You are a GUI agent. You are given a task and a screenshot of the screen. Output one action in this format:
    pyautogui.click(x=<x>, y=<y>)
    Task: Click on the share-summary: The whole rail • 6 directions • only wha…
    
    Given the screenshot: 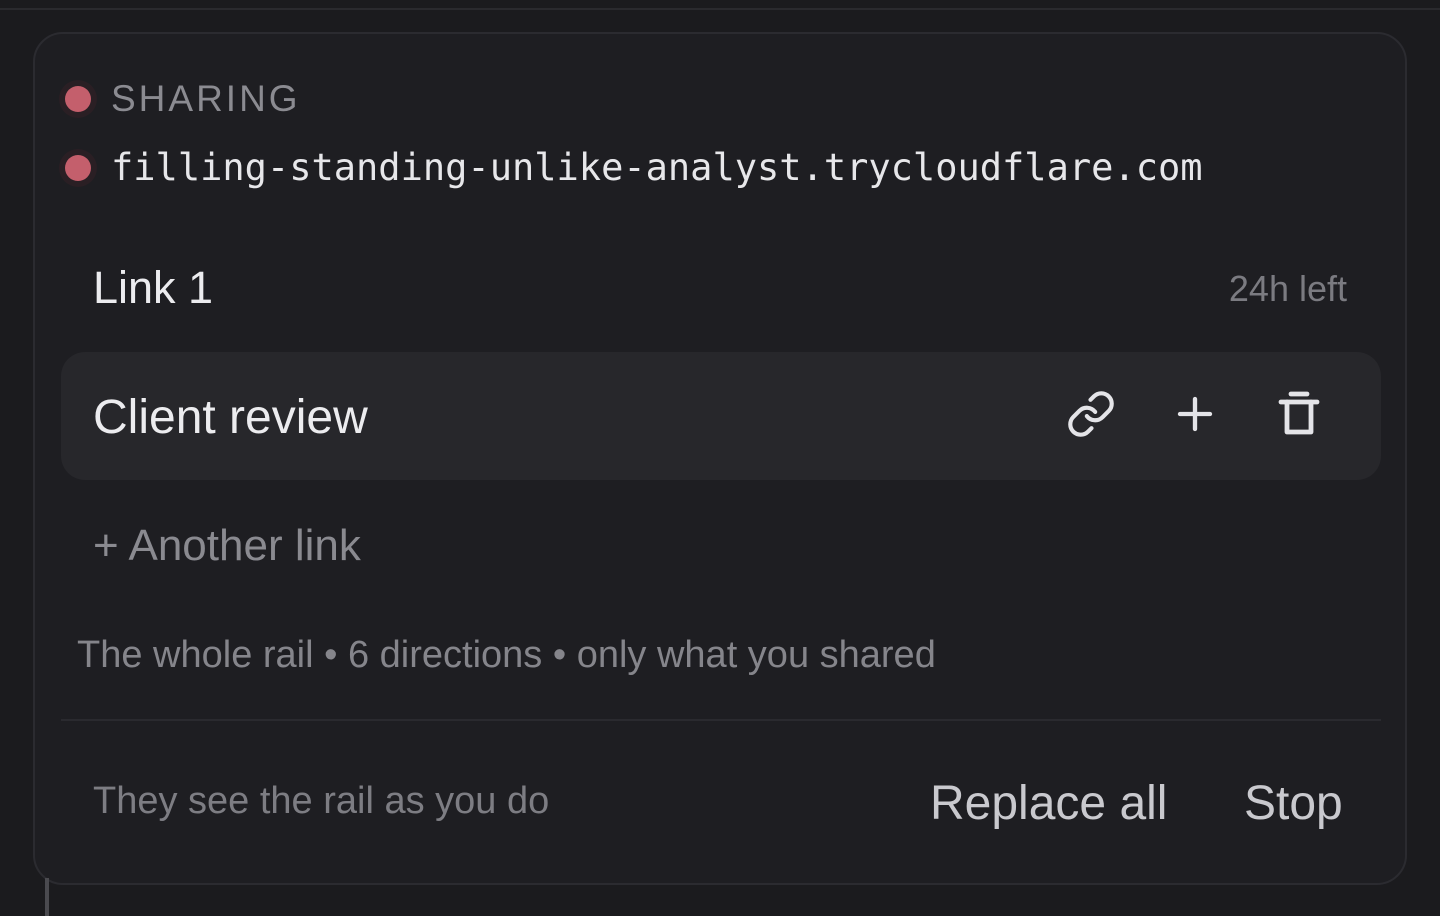 What is the action you would take?
    pyautogui.click(x=506, y=655)
    